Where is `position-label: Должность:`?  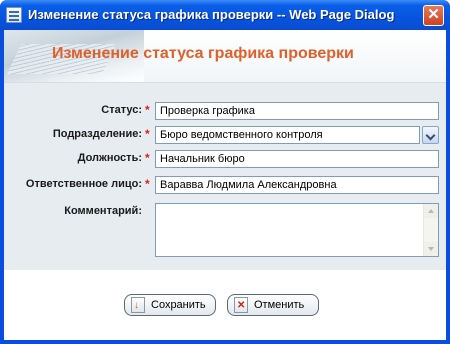
position-label: Должность: is located at coordinates (109, 158).